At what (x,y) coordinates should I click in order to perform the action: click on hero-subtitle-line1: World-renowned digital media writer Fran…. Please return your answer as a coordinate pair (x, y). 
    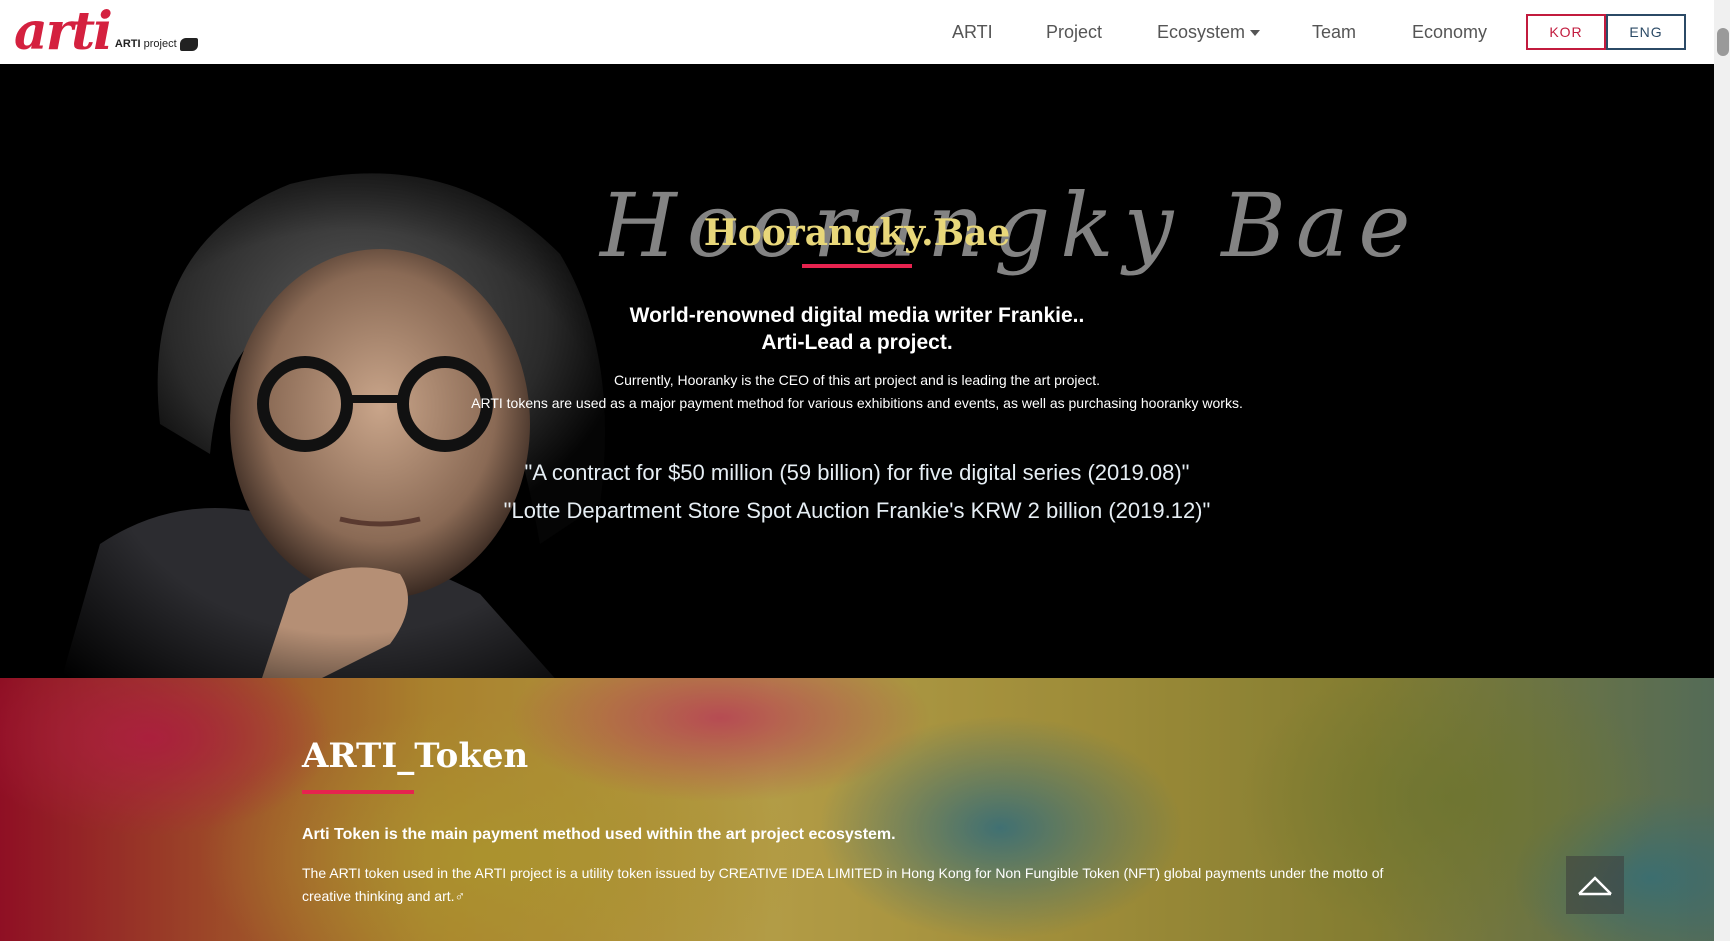
    Looking at the image, I should click on (857, 315).